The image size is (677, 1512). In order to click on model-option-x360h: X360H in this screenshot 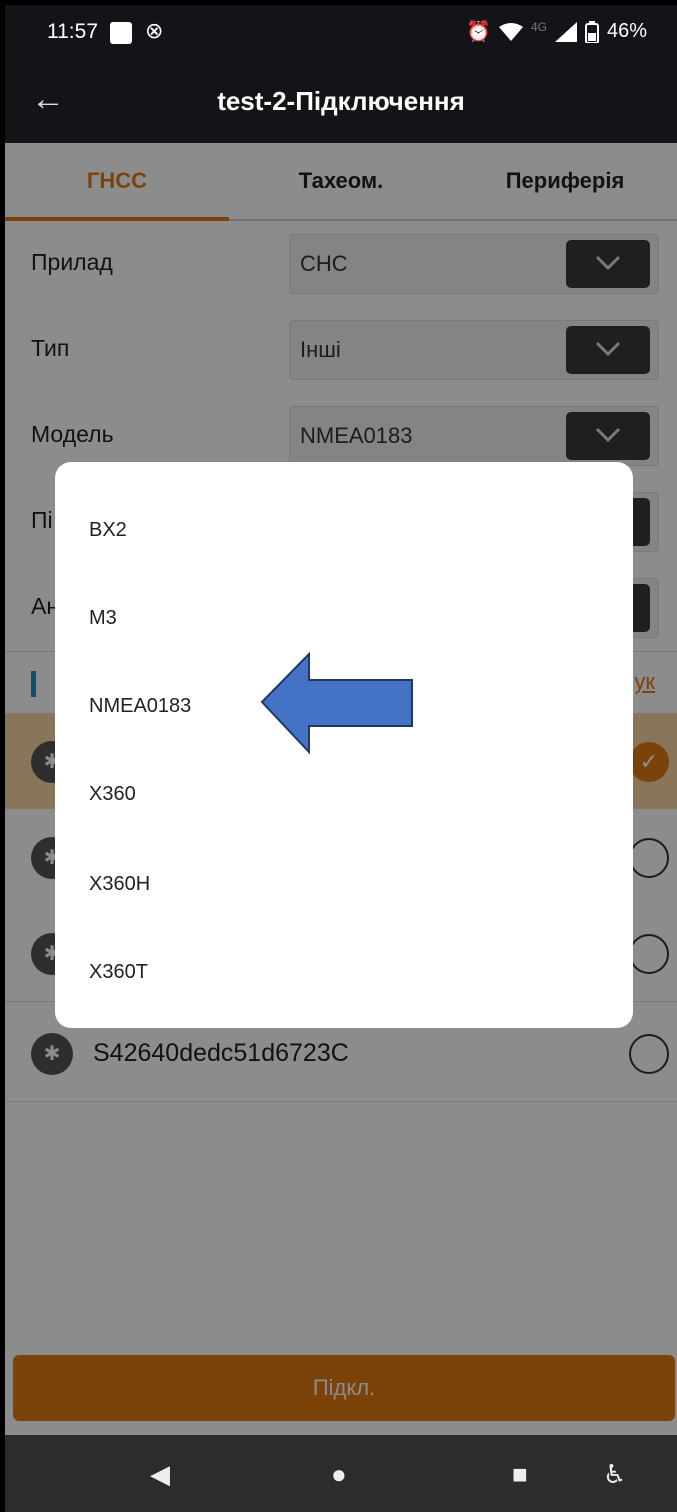, I will do `click(344, 884)`.